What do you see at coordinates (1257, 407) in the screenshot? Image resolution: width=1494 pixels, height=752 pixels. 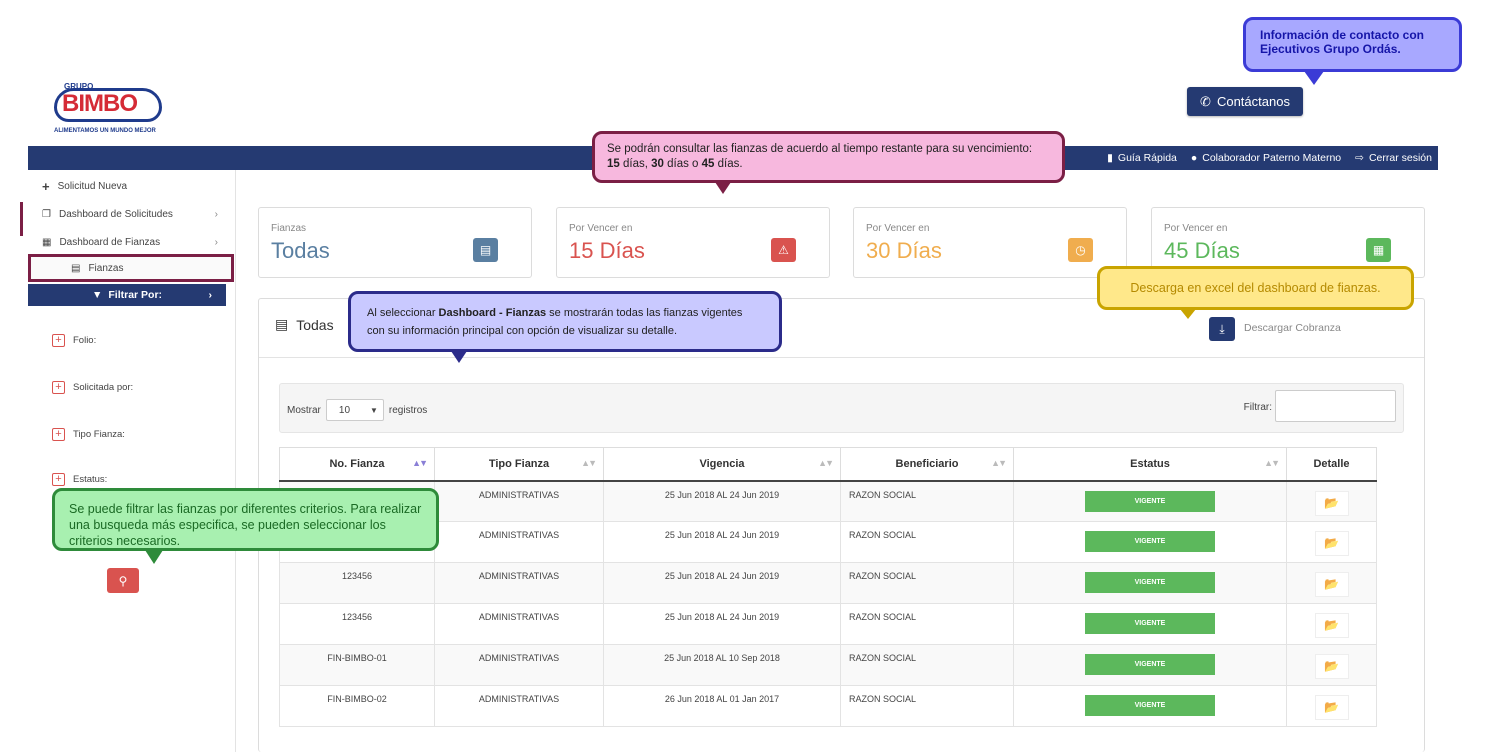 I see `filter-label: Filtrar:` at bounding box center [1257, 407].